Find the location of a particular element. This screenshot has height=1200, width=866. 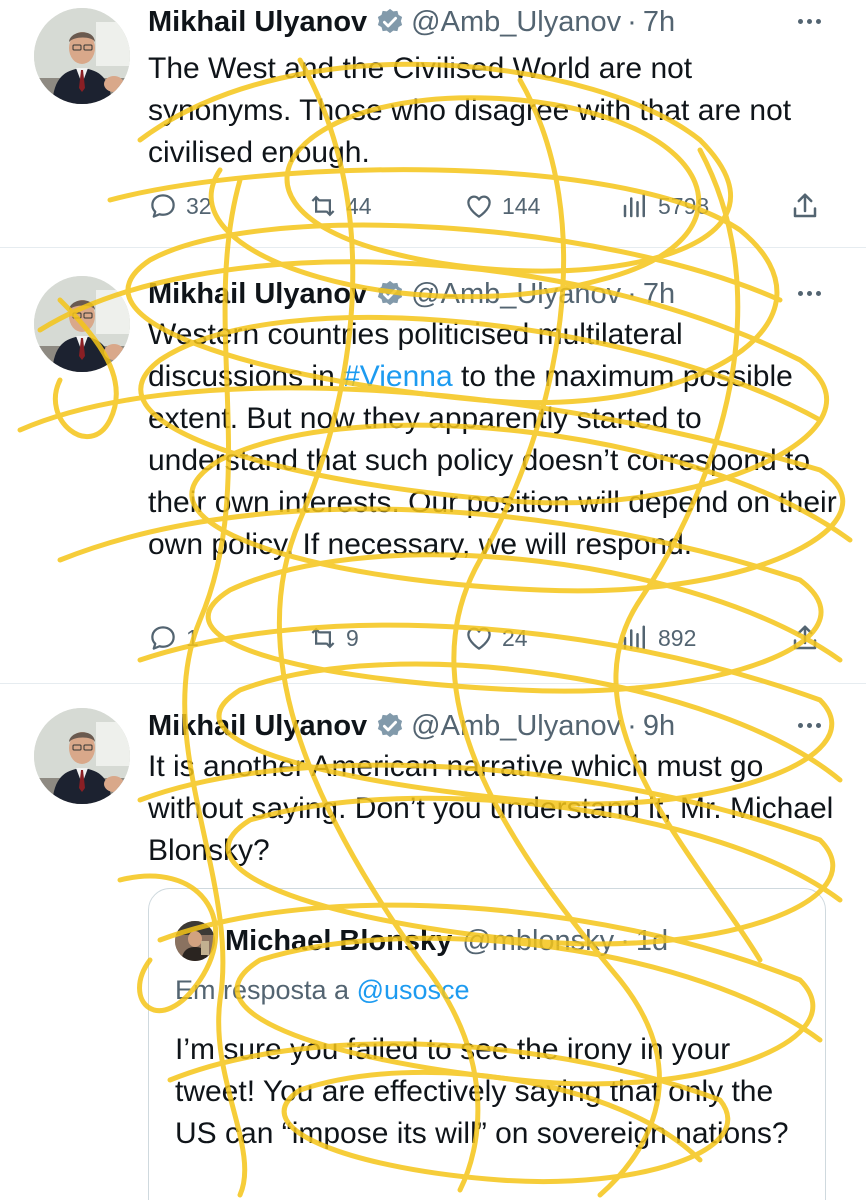

action-bar: 1 9 24 892 is located at coordinates (493, 638).